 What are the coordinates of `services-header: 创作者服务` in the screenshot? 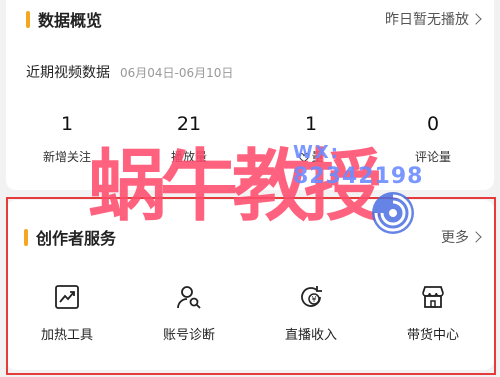 It's located at (70, 237).